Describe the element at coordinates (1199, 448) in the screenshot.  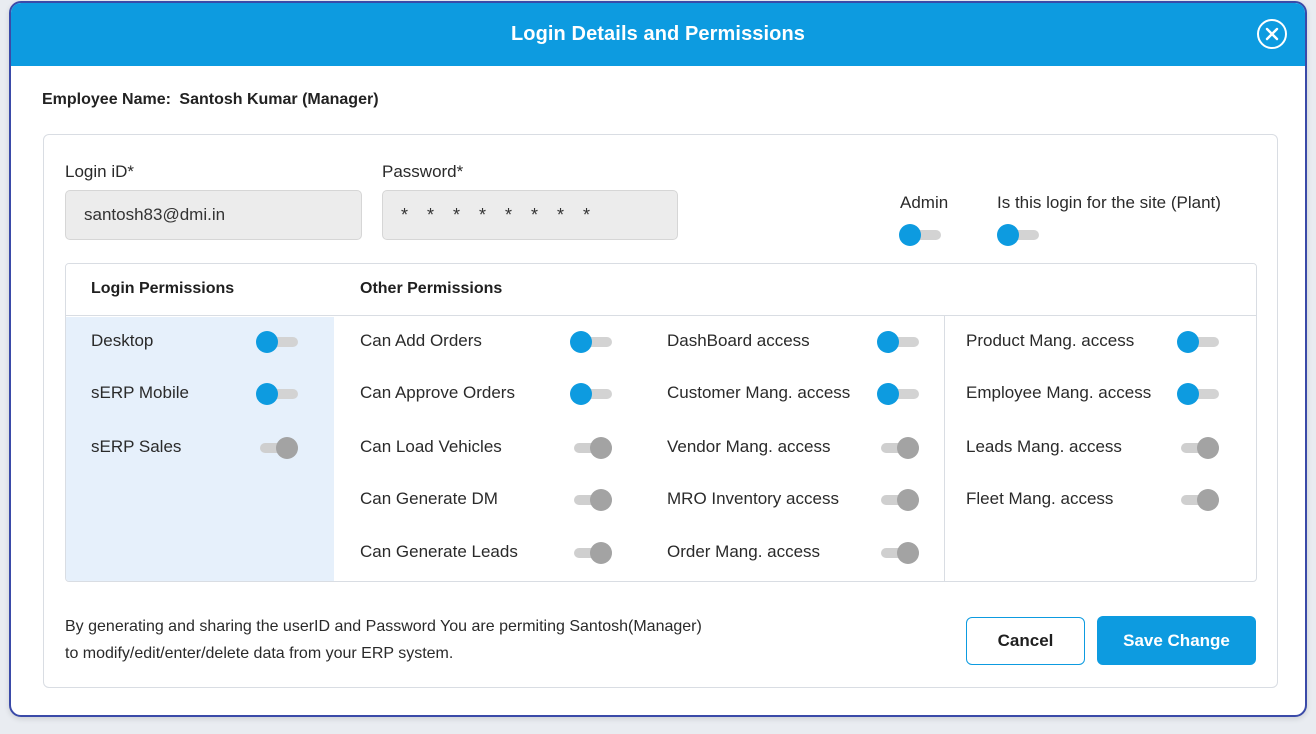
I see `toggle-leads-mang` at that location.